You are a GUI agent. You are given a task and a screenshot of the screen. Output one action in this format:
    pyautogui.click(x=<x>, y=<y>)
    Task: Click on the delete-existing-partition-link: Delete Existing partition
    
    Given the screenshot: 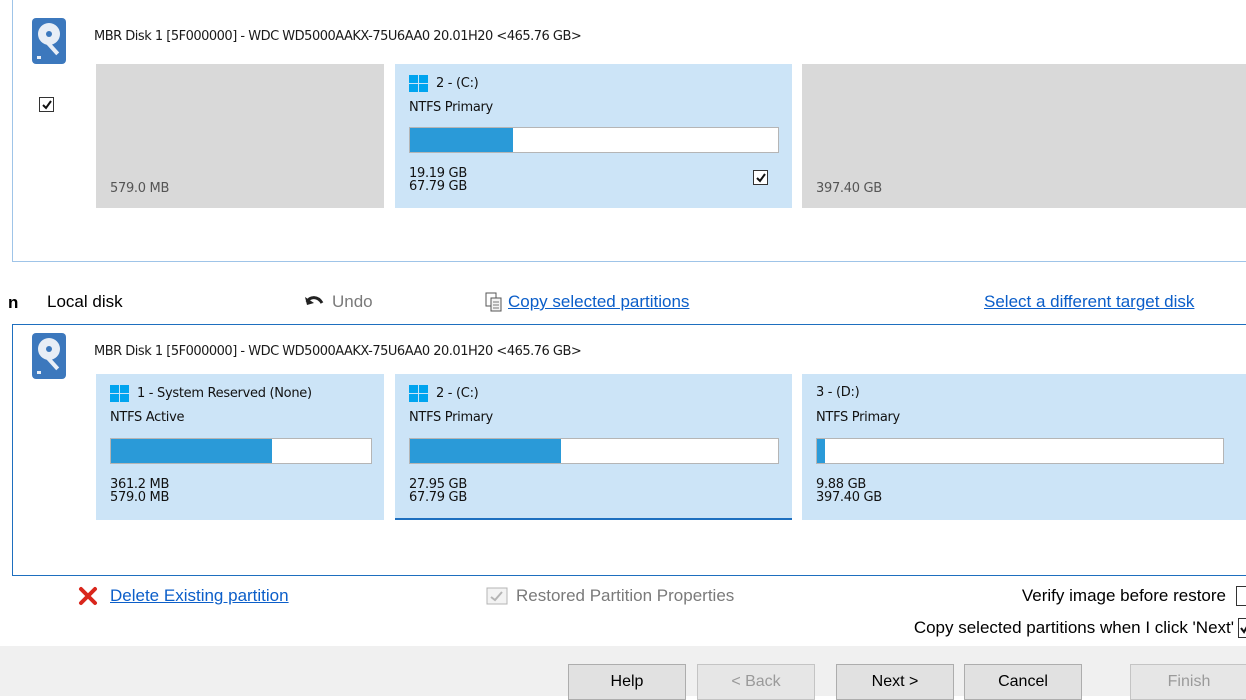 What is the action you would take?
    pyautogui.click(x=183, y=596)
    